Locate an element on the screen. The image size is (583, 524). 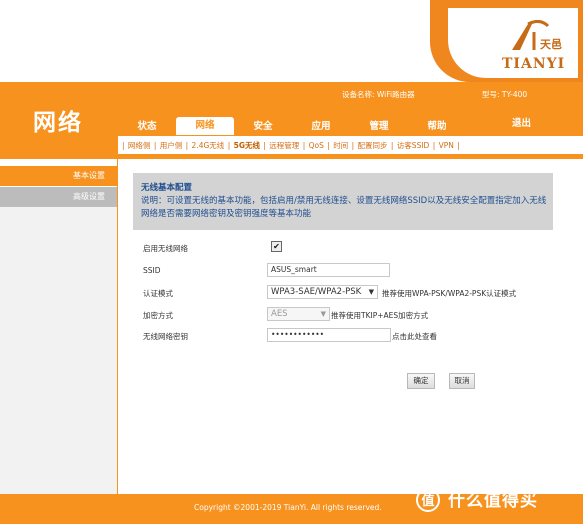
ok-button: 确定 is located at coordinates (421, 381).